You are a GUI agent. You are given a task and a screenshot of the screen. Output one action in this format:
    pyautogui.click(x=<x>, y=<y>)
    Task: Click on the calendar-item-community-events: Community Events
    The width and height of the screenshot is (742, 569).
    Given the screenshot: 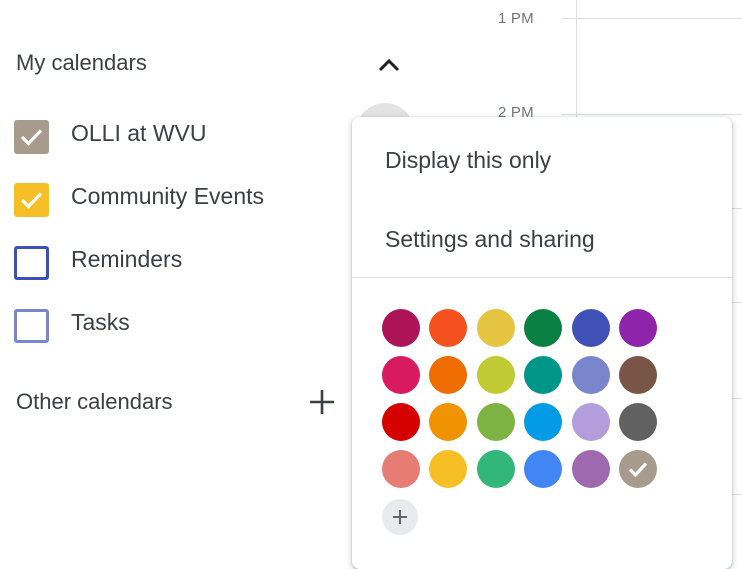 What is the action you would take?
    pyautogui.click(x=170, y=198)
    